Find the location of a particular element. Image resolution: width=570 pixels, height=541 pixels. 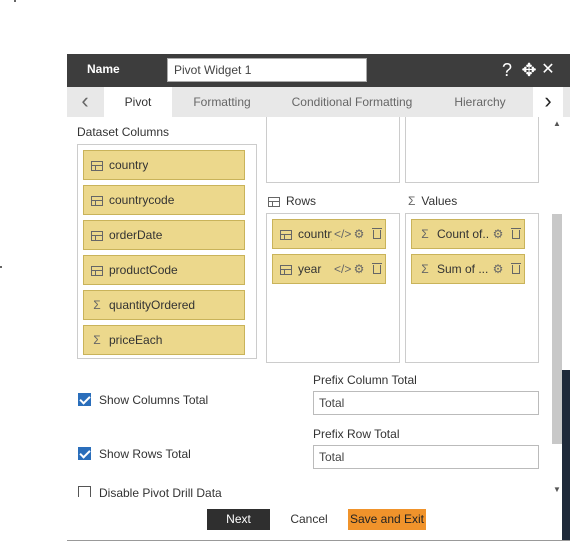

filters-drop-panel is located at coordinates (472, 150).